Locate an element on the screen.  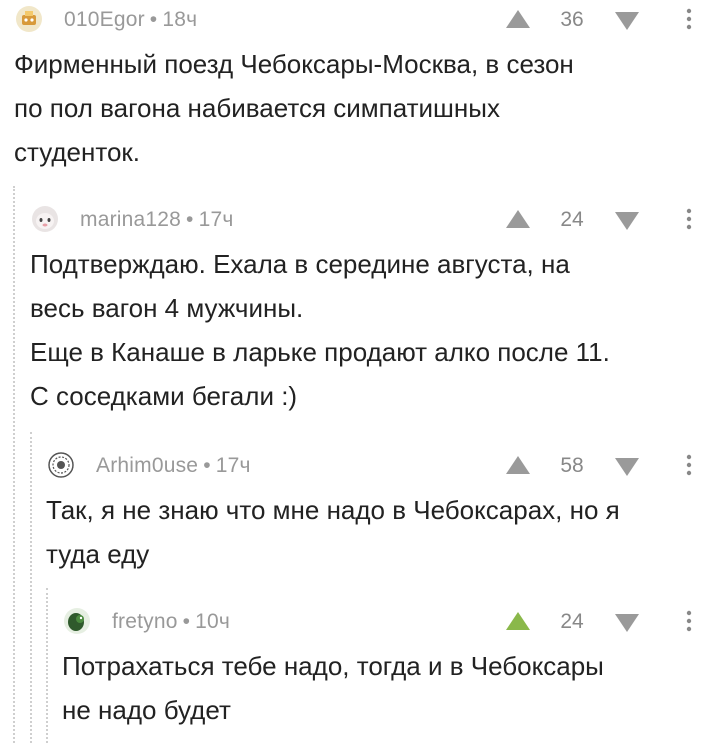
comment-meta: Arhim0use • 17ч is located at coordinates (173, 466).